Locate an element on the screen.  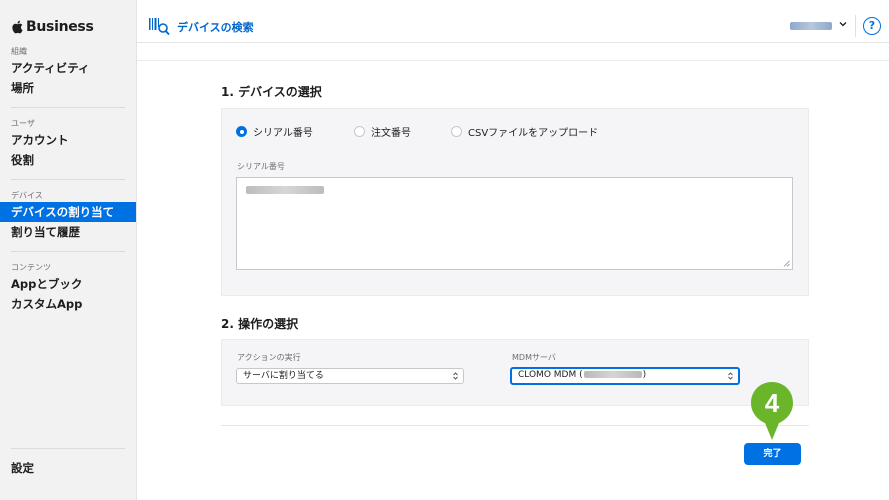
serial-number-textarea is located at coordinates (514, 223).